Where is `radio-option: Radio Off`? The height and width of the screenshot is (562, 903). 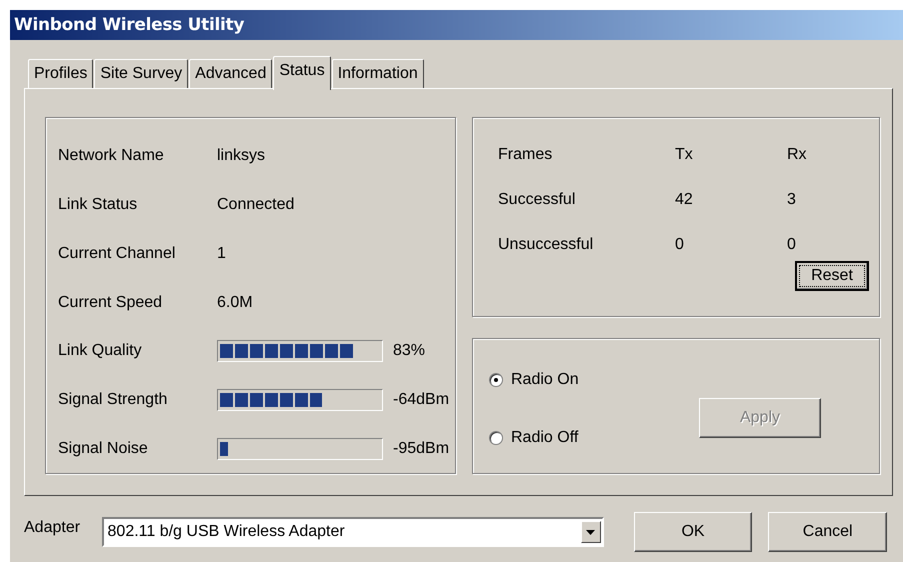
radio-option: Radio Off is located at coordinates (534, 438).